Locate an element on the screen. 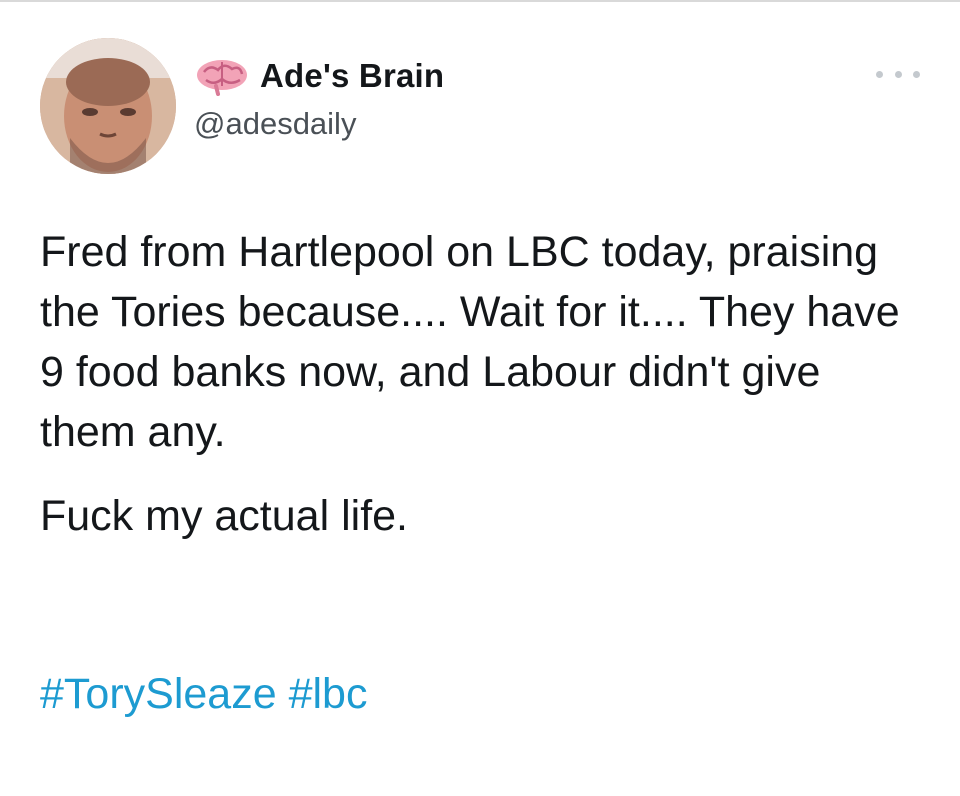  hashtag-row: #TorySleaze #lbc is located at coordinates (203, 694).